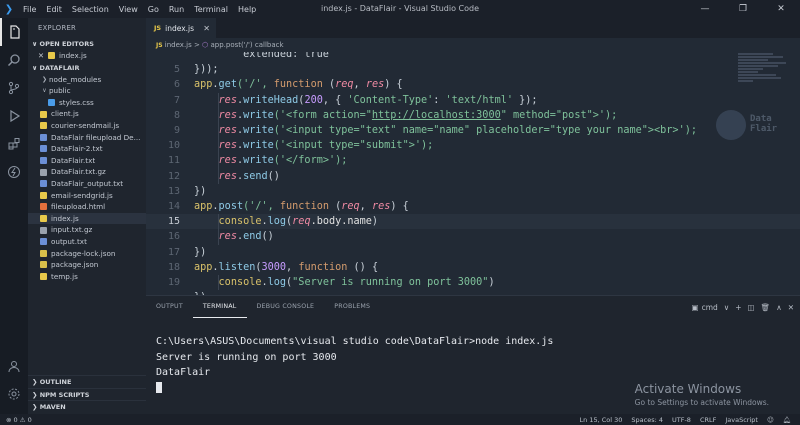  Describe the element at coordinates (791, 307) in the screenshot. I see `close-panel-icon: ✕` at that location.